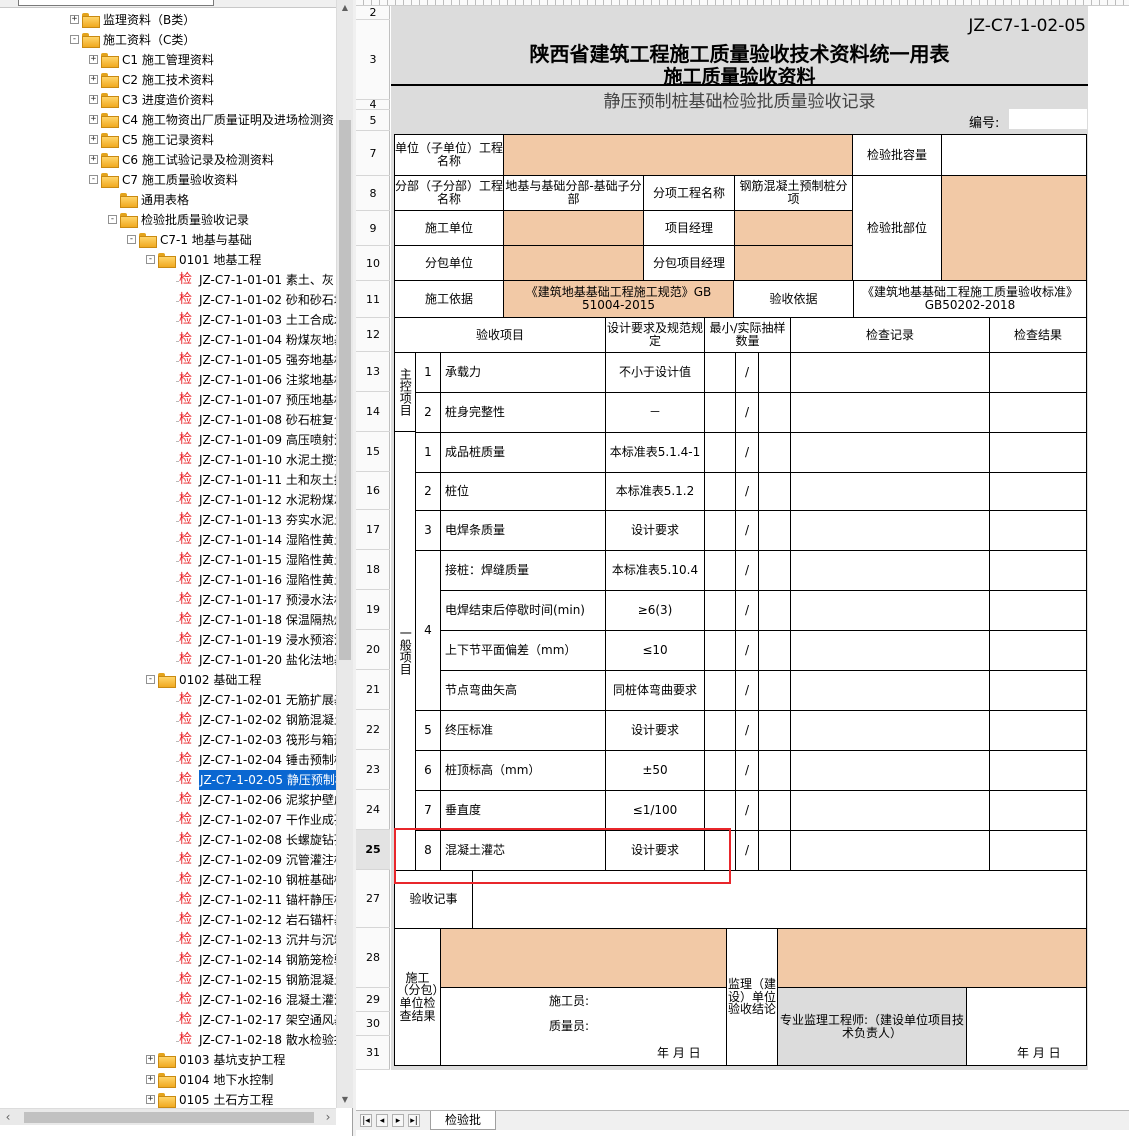 This screenshot has height=1136, width=1129. What do you see at coordinates (655, 570) in the screenshot?
I see `item-requirement: 本标准表5.10.4` at bounding box center [655, 570].